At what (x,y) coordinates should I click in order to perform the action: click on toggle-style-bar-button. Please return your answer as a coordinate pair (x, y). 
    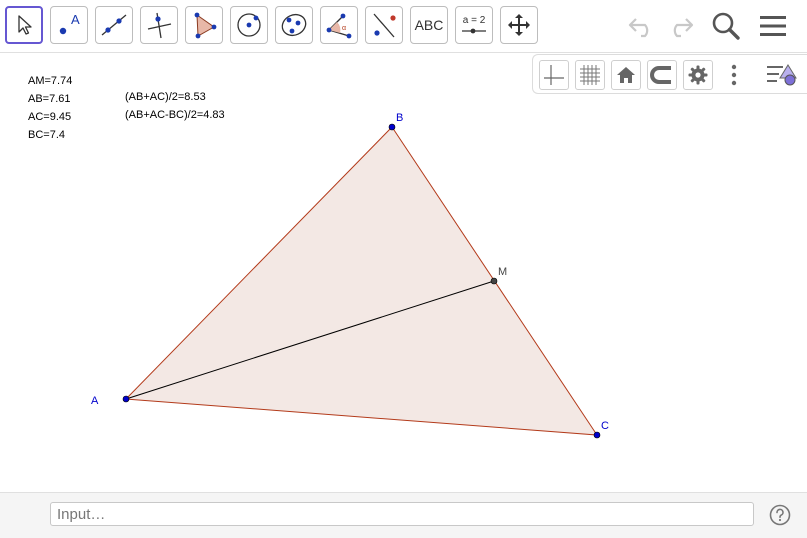
    Looking at the image, I should click on (783, 75).